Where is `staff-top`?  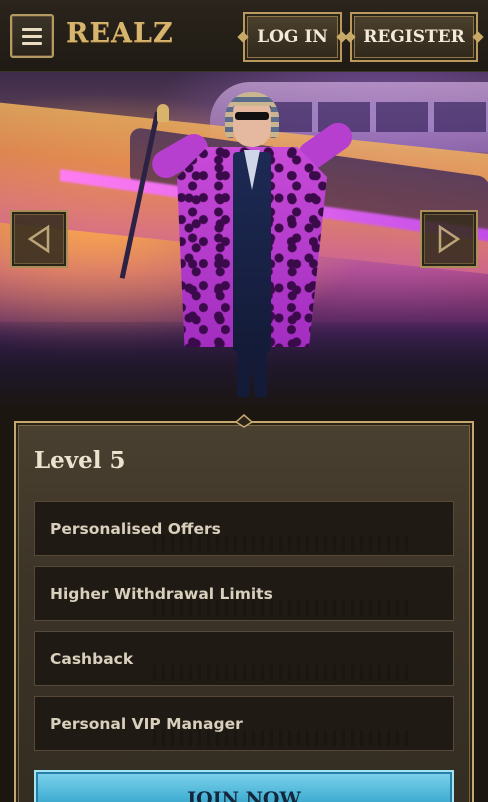
staff-top is located at coordinates (163, 113).